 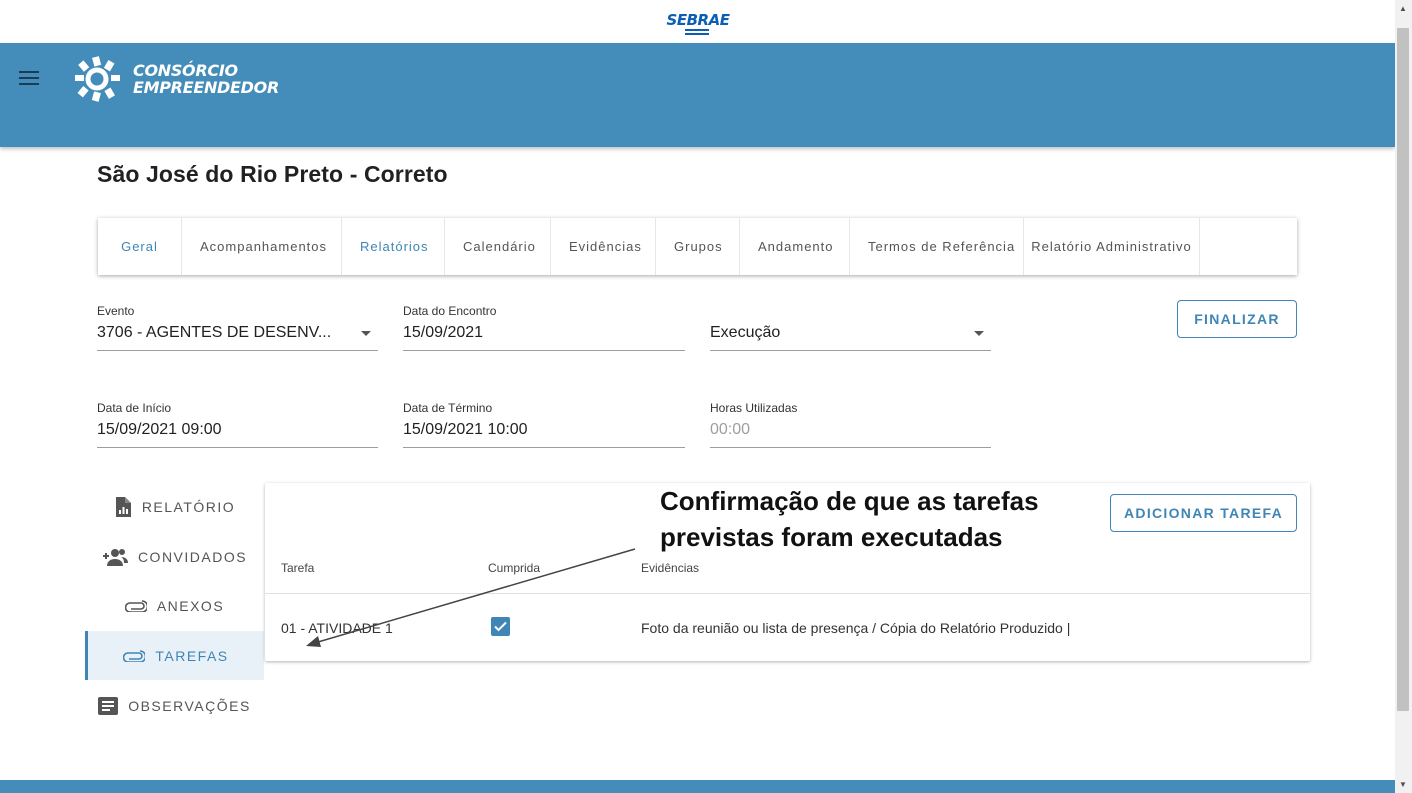 I want to click on status-dropdown-caret-icon, so click(x=979, y=333).